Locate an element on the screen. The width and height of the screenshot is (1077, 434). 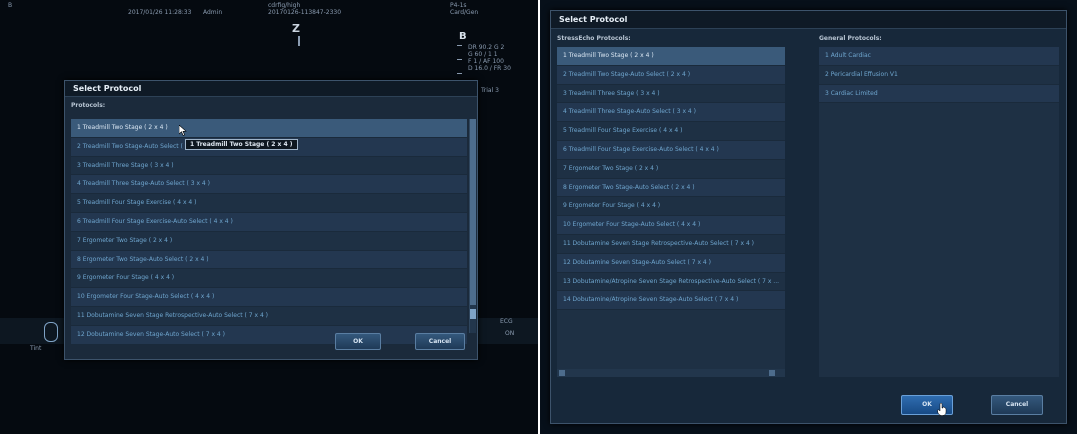
protocol-item-9: 9 Ergometer Four Stage ( 4 x 4 ) is located at coordinates (269, 279).